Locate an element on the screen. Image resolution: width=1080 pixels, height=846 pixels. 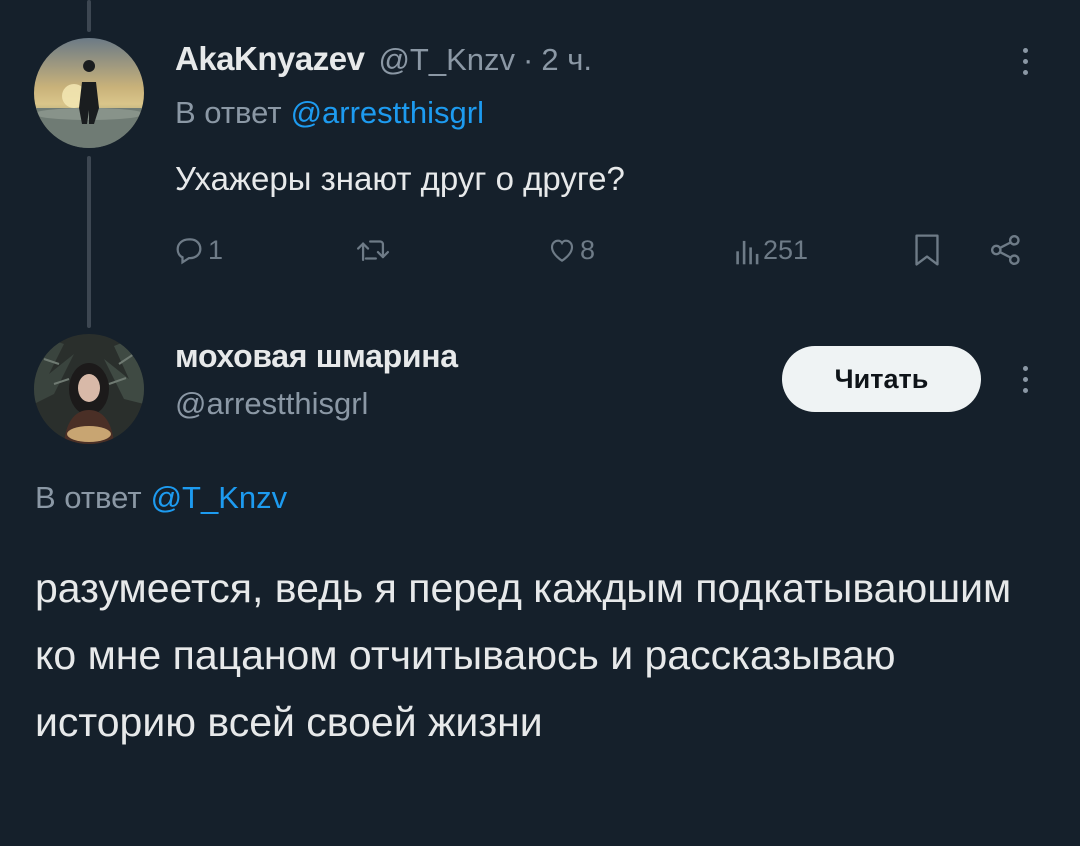
bookmark-button is located at coordinates (927, 250).